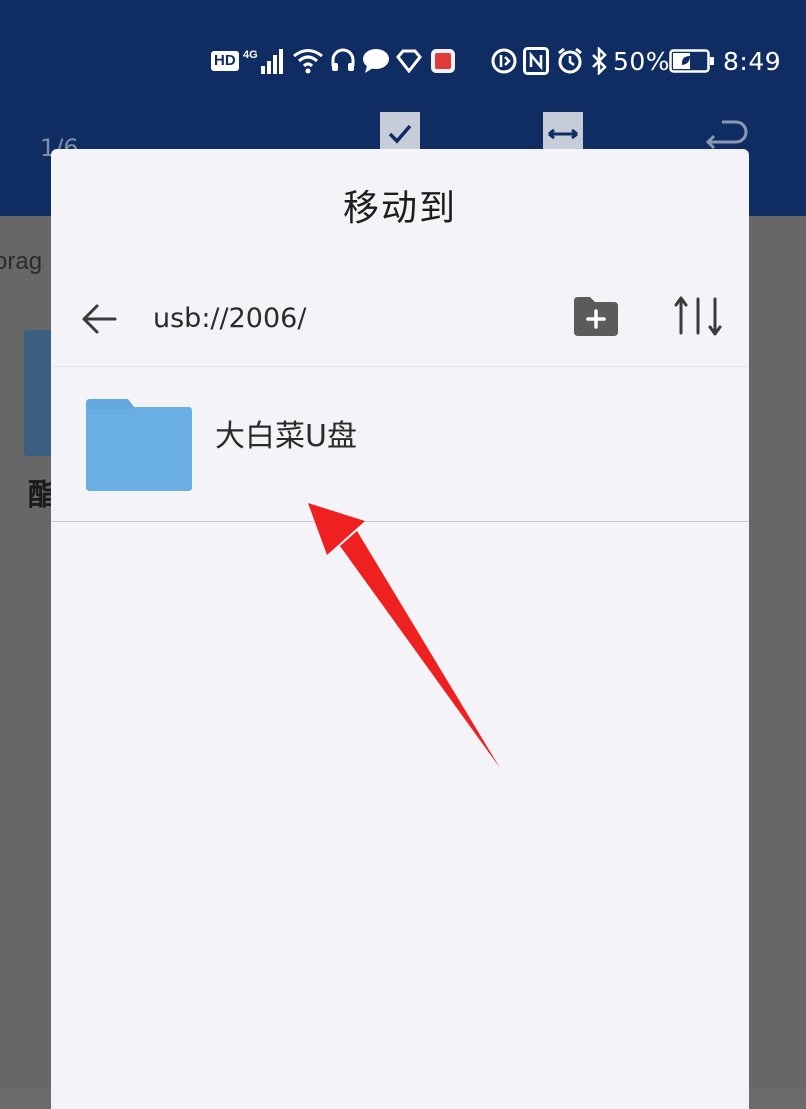  What do you see at coordinates (536, 61) in the screenshot?
I see `nfc-icon` at bounding box center [536, 61].